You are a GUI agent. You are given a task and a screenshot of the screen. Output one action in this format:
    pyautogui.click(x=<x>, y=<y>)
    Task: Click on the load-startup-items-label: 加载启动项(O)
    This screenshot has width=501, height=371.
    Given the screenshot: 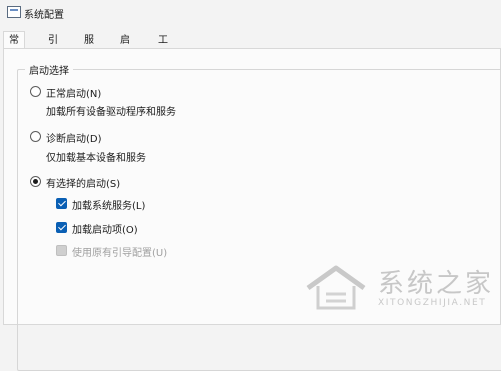 What is the action you would take?
    pyautogui.click(x=105, y=228)
    